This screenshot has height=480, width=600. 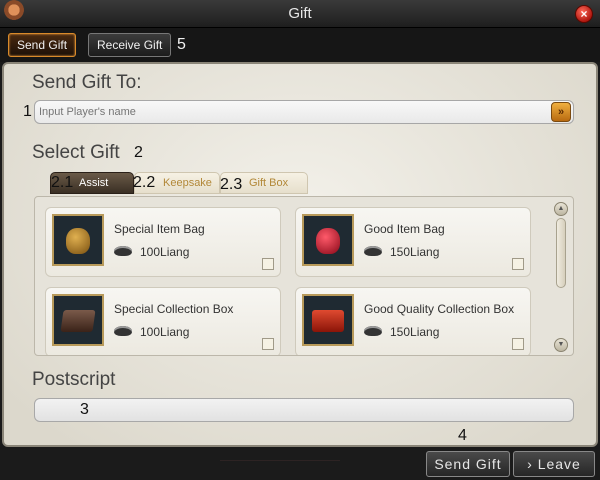 I want to click on gift-name: Special Collection Box, so click(x=174, y=309).